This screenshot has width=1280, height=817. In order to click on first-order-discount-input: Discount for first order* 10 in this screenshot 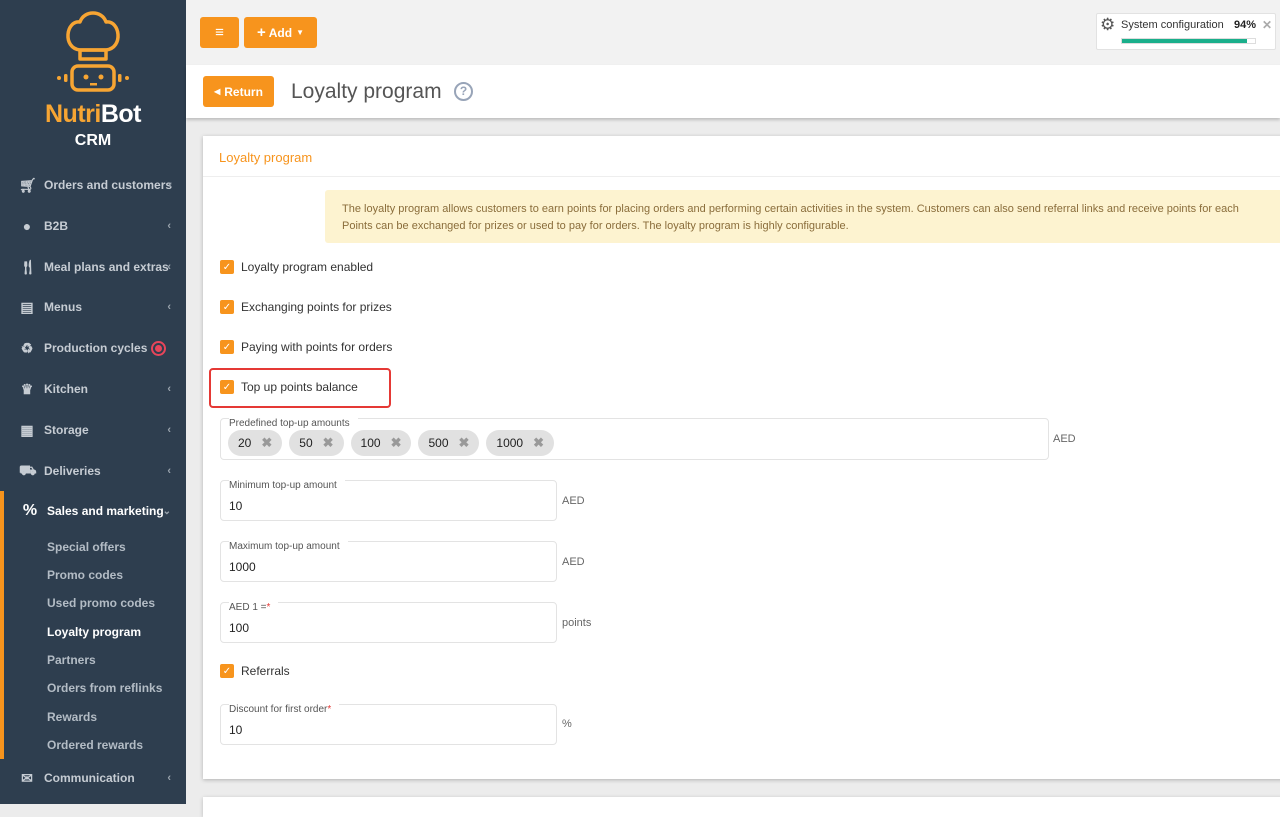, I will do `click(388, 724)`.